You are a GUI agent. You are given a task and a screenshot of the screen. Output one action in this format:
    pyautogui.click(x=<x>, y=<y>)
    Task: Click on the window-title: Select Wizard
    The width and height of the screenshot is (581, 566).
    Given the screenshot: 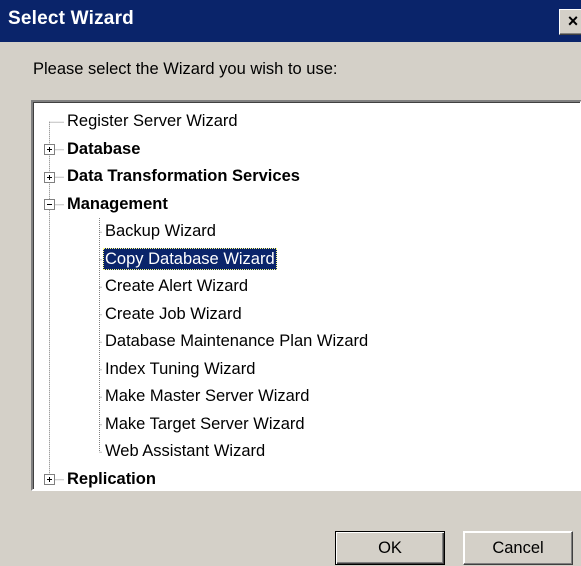 What is the action you would take?
    pyautogui.click(x=71, y=18)
    